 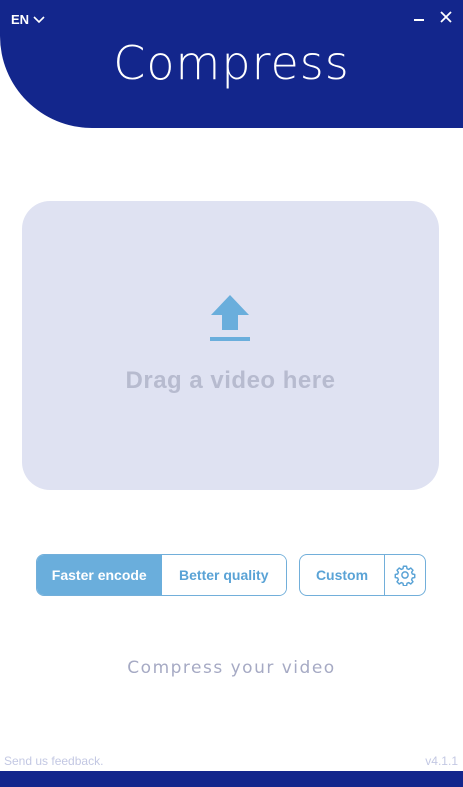 What do you see at coordinates (39, 19) in the screenshot?
I see `chevron-down-icon` at bounding box center [39, 19].